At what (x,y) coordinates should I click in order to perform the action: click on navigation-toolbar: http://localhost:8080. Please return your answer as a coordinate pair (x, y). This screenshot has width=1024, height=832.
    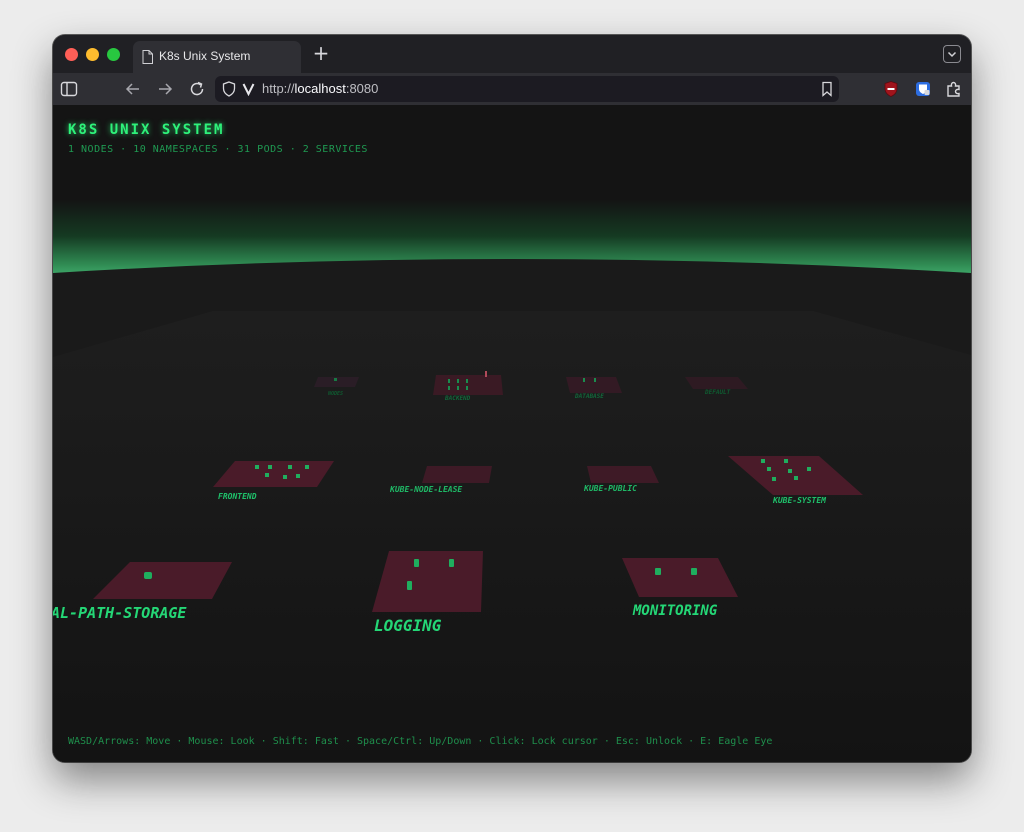
    Looking at the image, I should click on (512, 89).